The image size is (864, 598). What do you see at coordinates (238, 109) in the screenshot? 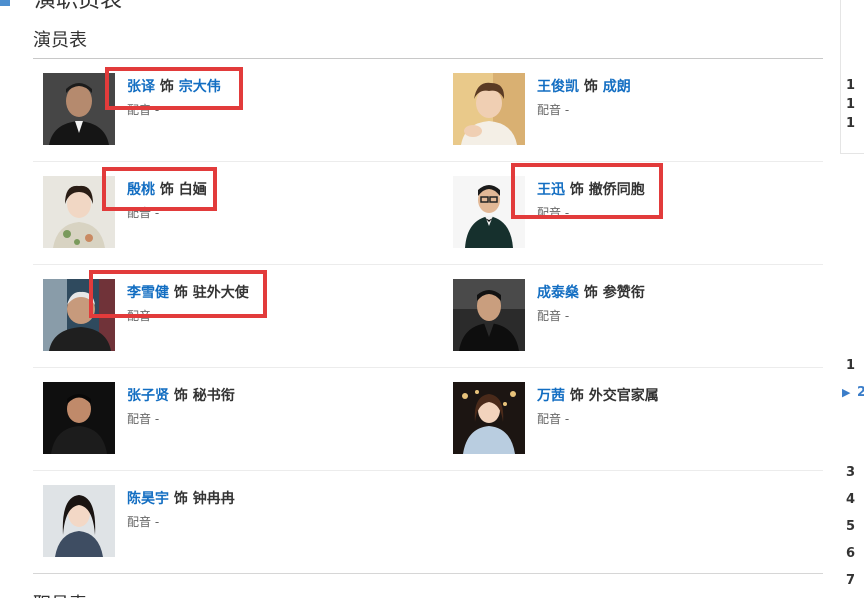
I see `cast-item: 张译 饰 宗大伟 配音 -` at bounding box center [238, 109].